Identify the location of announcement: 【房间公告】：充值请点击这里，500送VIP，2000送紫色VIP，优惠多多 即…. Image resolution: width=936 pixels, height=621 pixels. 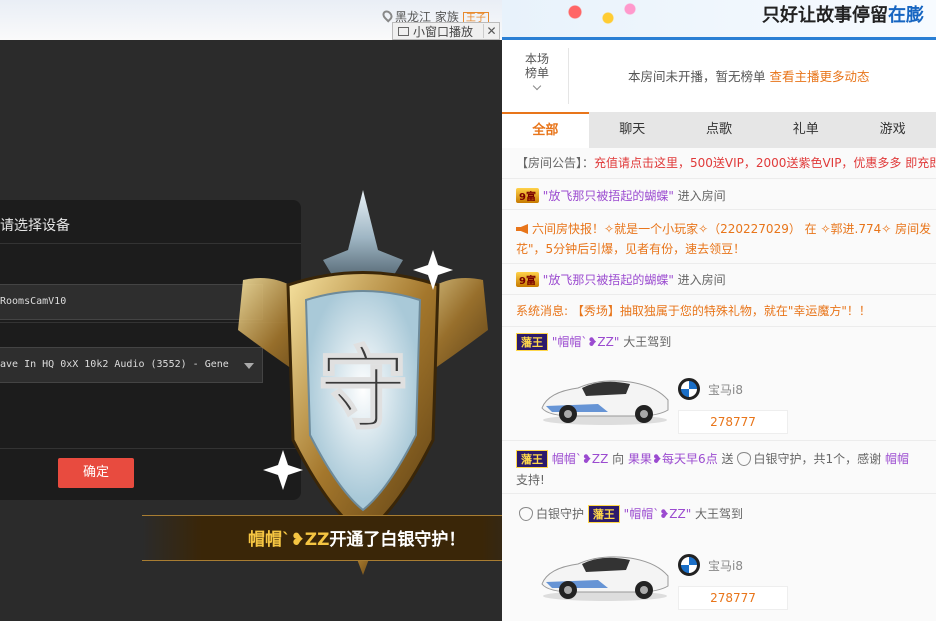
(726, 162).